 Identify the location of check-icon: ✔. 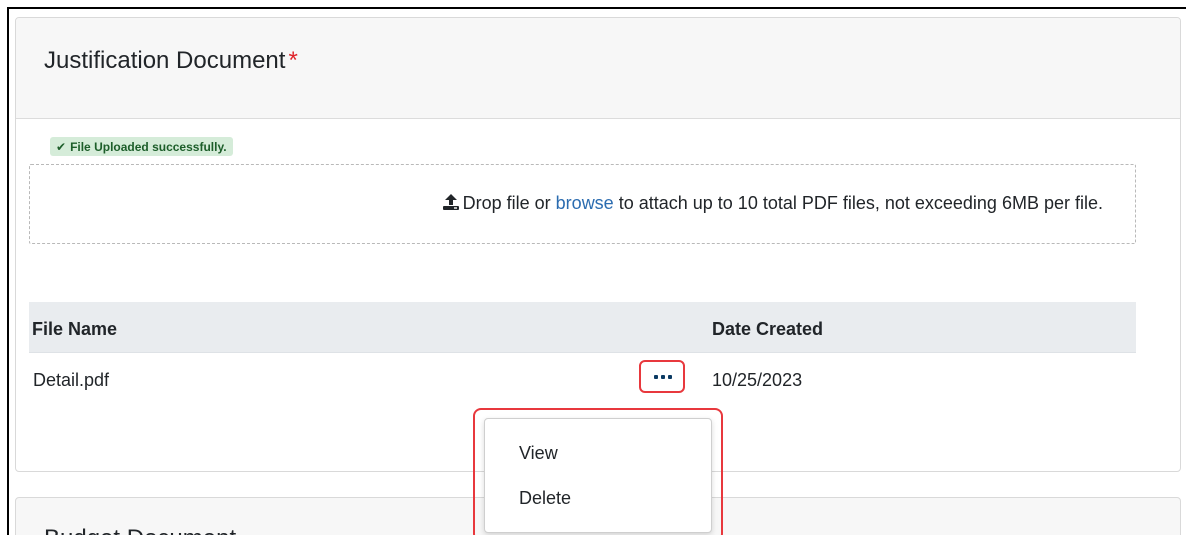
(61, 147).